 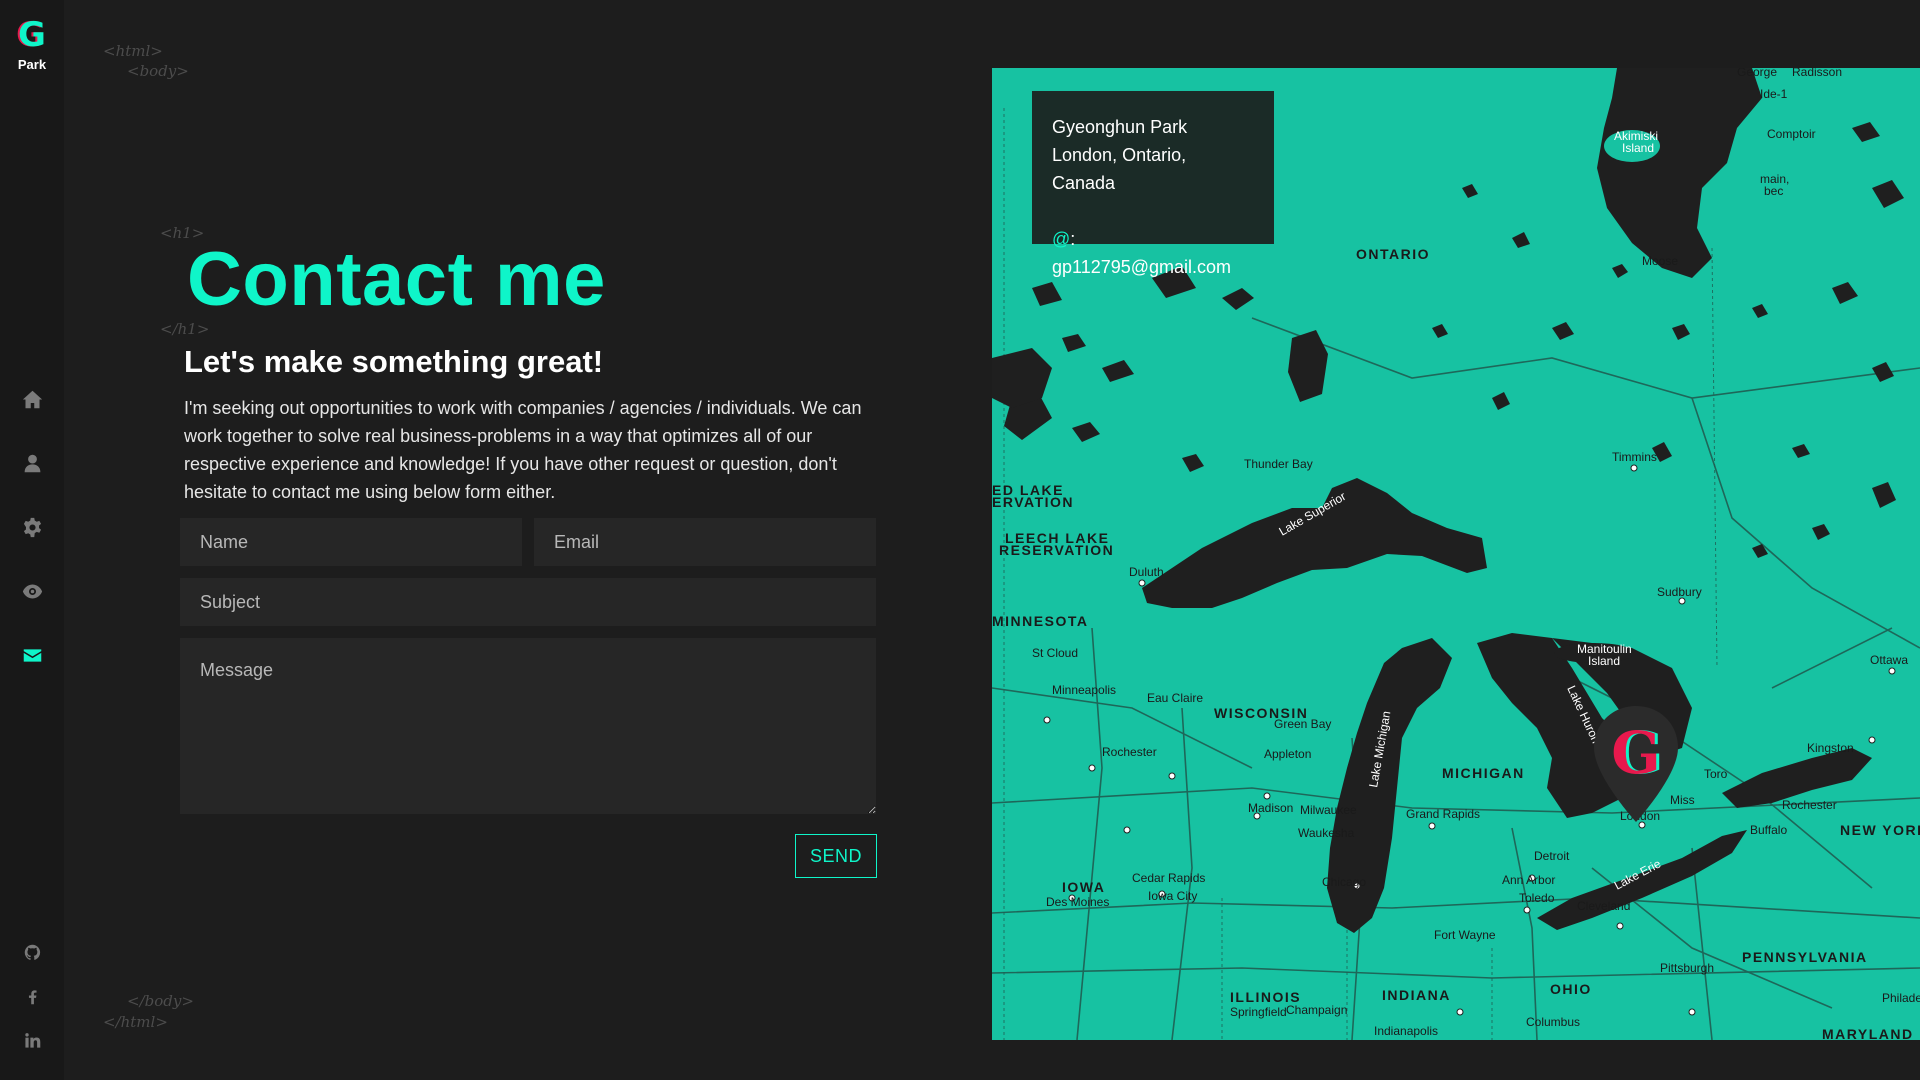 What do you see at coordinates (1278, 464) in the screenshot?
I see `map-label-thunder-bay: Thunder Bay` at bounding box center [1278, 464].